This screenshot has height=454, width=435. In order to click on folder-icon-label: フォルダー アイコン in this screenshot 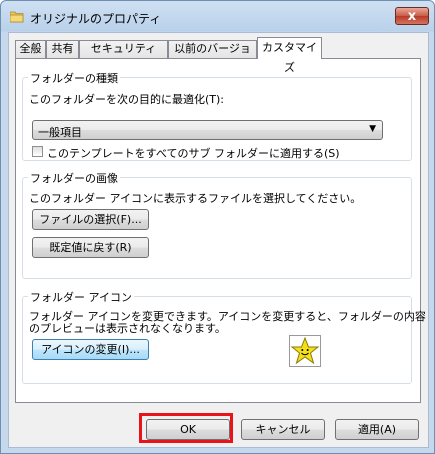, I will do `click(81, 297)`.